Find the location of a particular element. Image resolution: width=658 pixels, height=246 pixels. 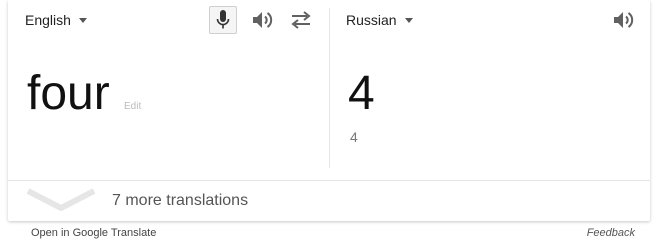

more-translations-label: 7 more translations is located at coordinates (180, 200).